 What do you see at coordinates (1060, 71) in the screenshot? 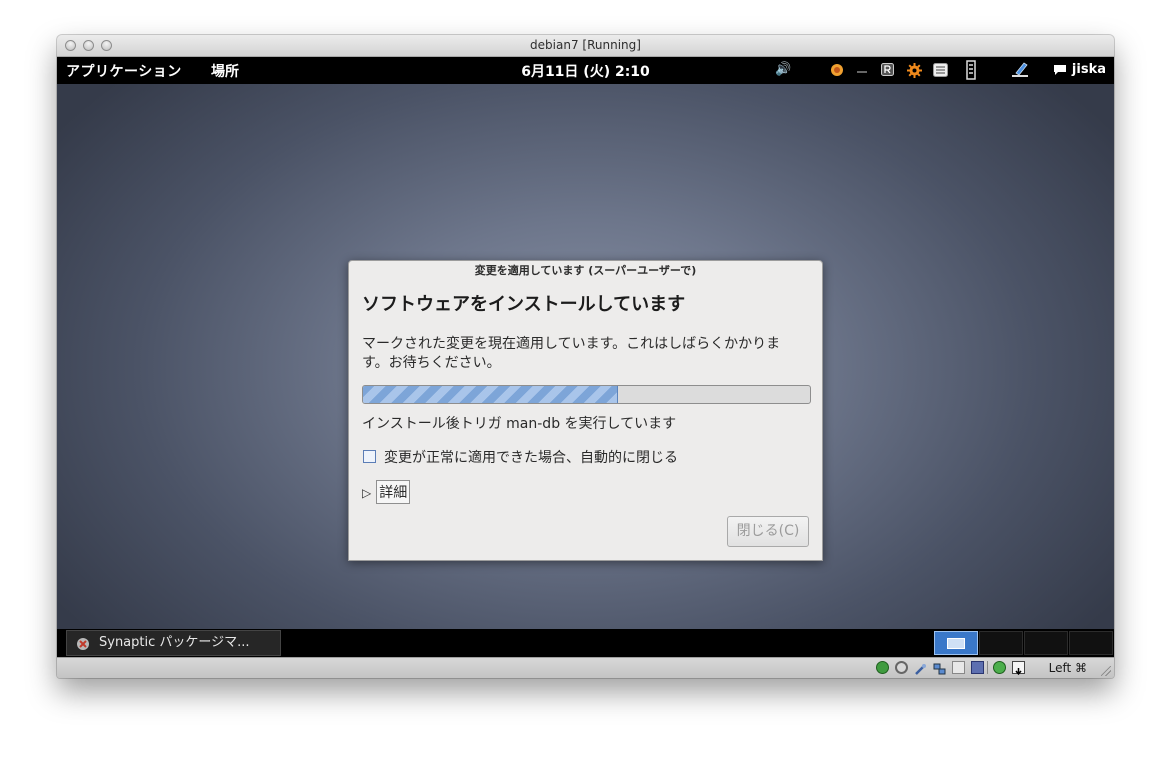
I see `chat-icon` at bounding box center [1060, 71].